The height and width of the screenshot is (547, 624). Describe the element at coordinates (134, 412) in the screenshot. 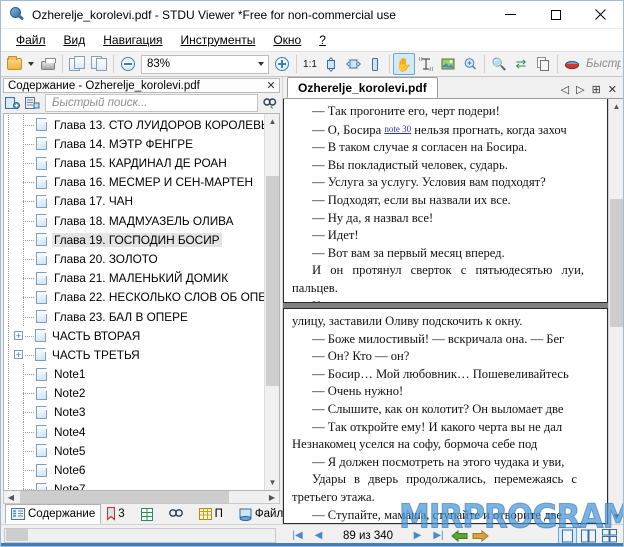

I see `tree-item: Note3` at that location.